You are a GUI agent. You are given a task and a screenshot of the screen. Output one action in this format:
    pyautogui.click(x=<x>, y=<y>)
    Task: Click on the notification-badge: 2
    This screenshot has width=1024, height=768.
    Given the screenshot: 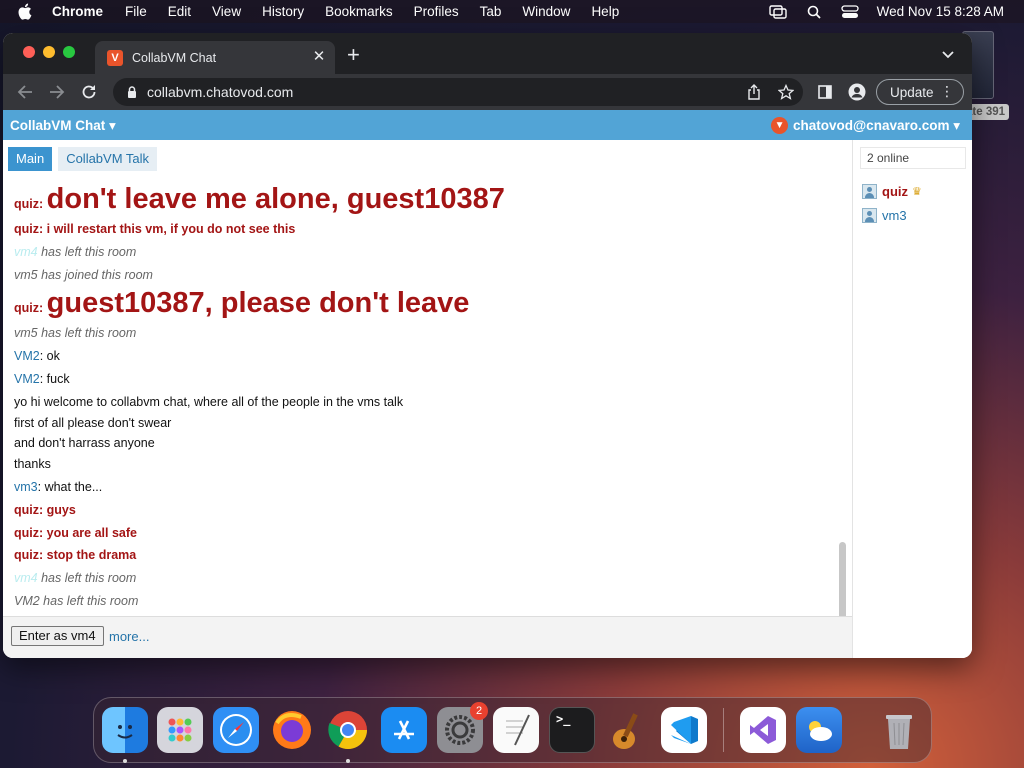 What is the action you would take?
    pyautogui.click(x=479, y=711)
    